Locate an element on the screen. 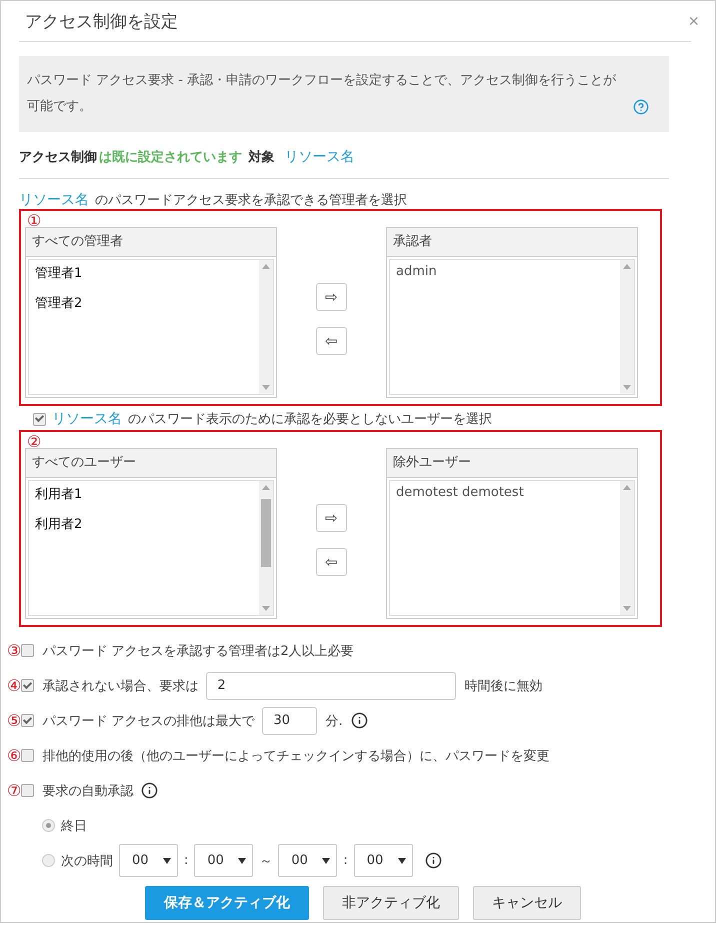 This screenshot has width=718, height=925. step-marker: ⑦ is located at coordinates (14, 790).